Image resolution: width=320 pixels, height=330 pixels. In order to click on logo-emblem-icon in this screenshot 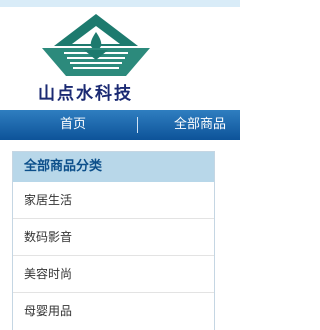, I will do `click(96, 45)`.